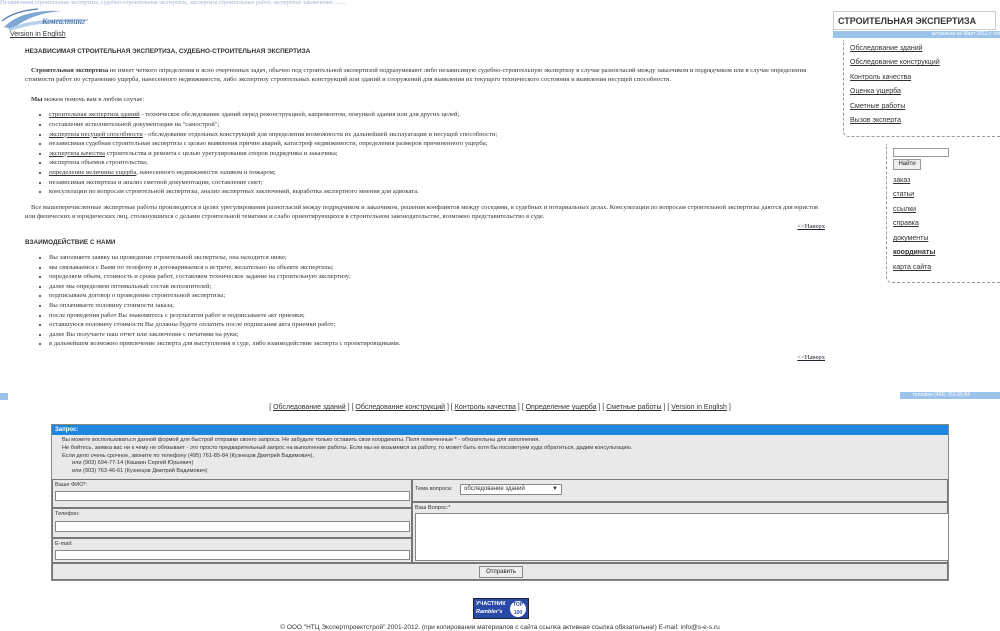 This screenshot has height=631, width=1000. What do you see at coordinates (67, 514) in the screenshot?
I see `phone-label: Телефон:` at bounding box center [67, 514].